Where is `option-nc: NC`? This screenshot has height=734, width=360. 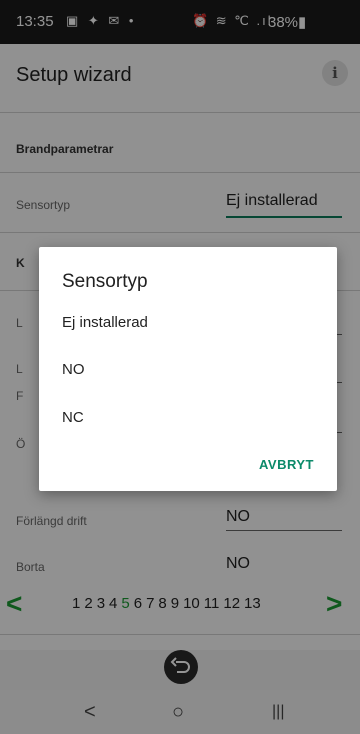 option-nc: NC is located at coordinates (73, 417).